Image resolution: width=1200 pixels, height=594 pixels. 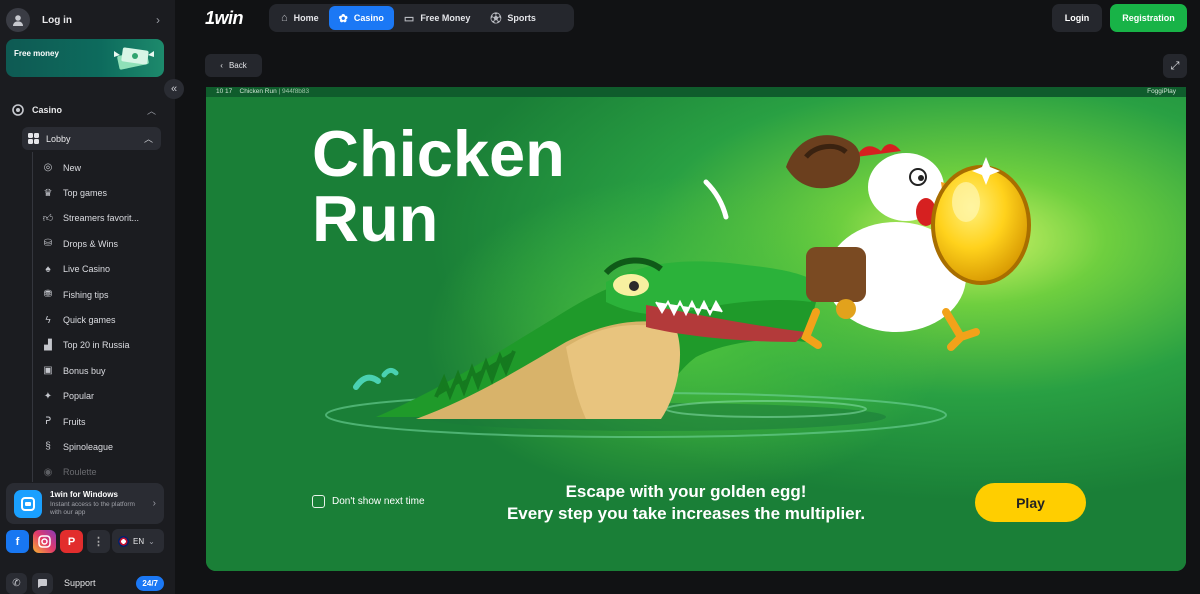 I want to click on coins-icon: ⛁, so click(x=48, y=244).